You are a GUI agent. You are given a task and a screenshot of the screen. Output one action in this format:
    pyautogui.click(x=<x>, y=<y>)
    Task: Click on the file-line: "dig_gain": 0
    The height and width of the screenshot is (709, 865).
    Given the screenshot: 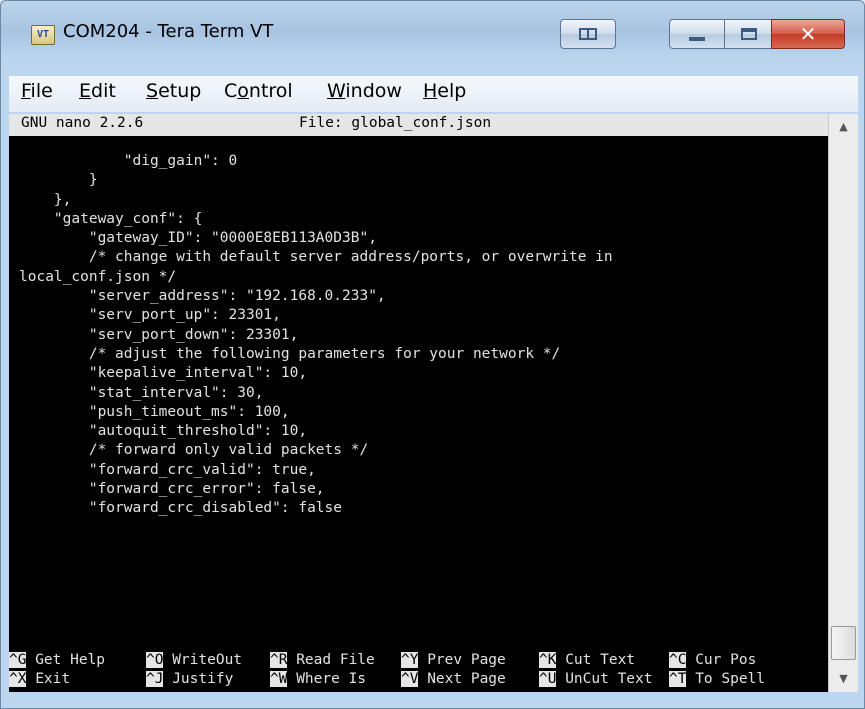 What is the action you would take?
    pyautogui.click(x=128, y=161)
    